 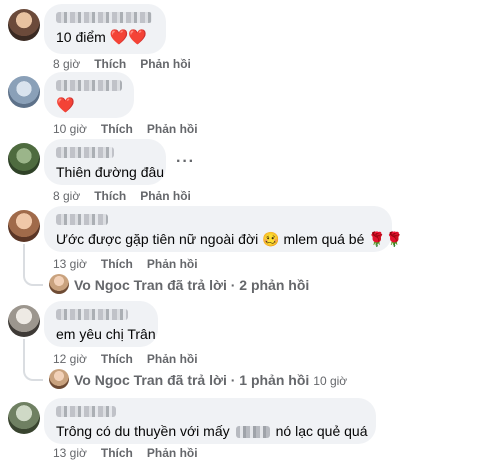 What do you see at coordinates (101, 324) in the screenshot?
I see `comment-bubble: em yêu chị Trân` at bounding box center [101, 324].